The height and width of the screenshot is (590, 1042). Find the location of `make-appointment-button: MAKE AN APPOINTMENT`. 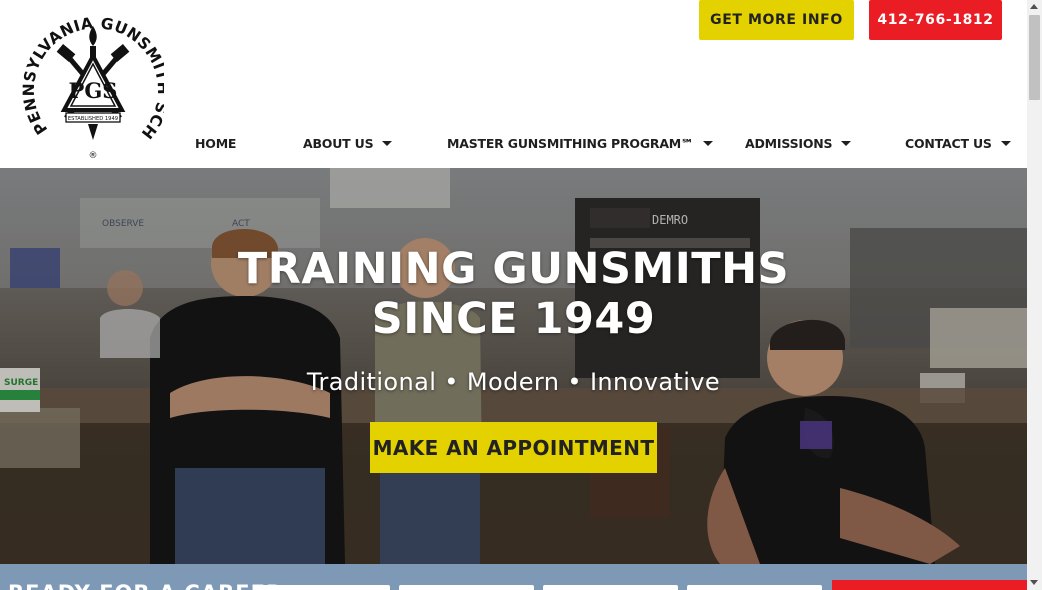

make-appointment-button: MAKE AN APPOINTMENT is located at coordinates (513, 447).